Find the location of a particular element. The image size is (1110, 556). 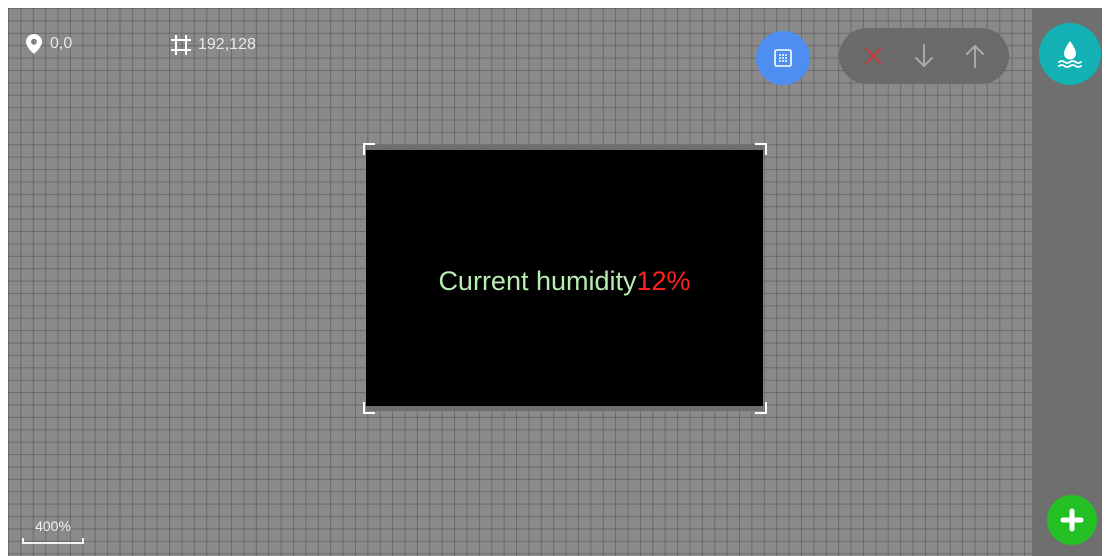

size-value: 192,128 is located at coordinates (227, 44).